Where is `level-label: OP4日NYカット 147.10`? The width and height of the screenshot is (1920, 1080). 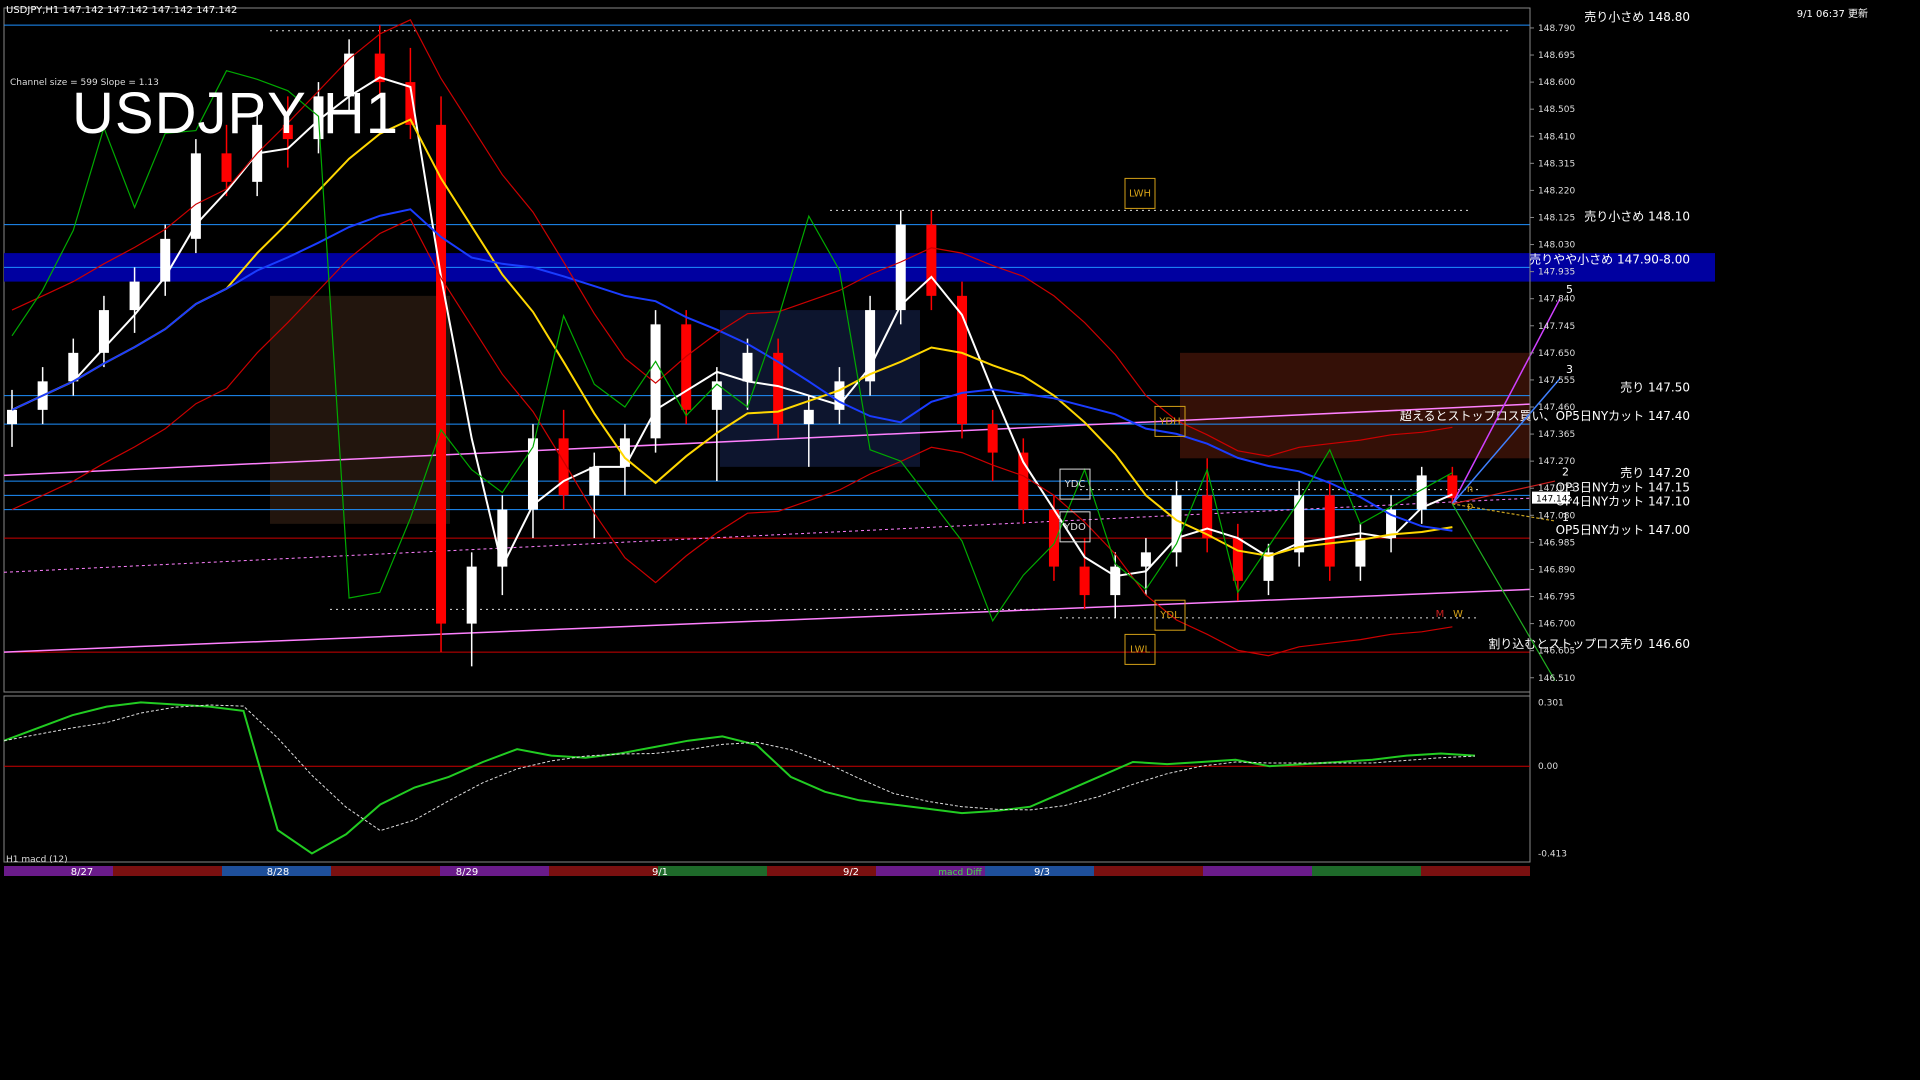
level-label: OP4日NYカット 147.10 is located at coordinates (1623, 502).